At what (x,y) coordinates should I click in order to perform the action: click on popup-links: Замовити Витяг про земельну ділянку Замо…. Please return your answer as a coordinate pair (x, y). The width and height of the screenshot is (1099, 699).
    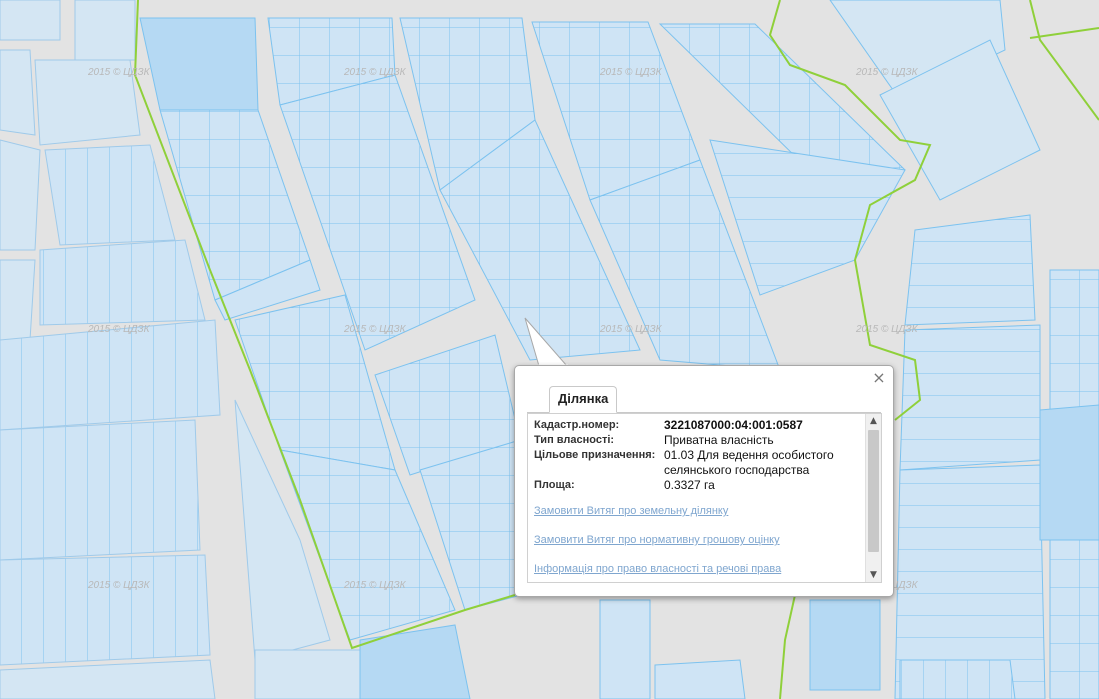
    Looking at the image, I should click on (694, 543).